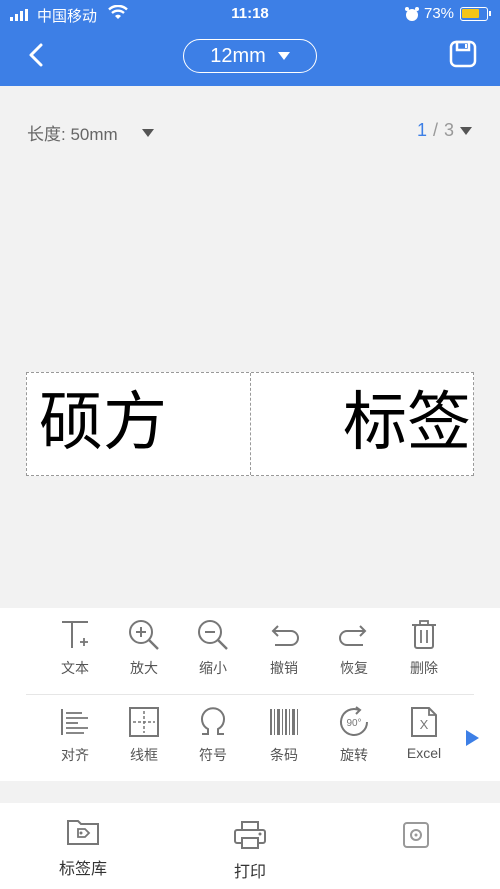 The height and width of the screenshot is (889, 500). I want to click on page-selector: 1 / 3, so click(444, 130).